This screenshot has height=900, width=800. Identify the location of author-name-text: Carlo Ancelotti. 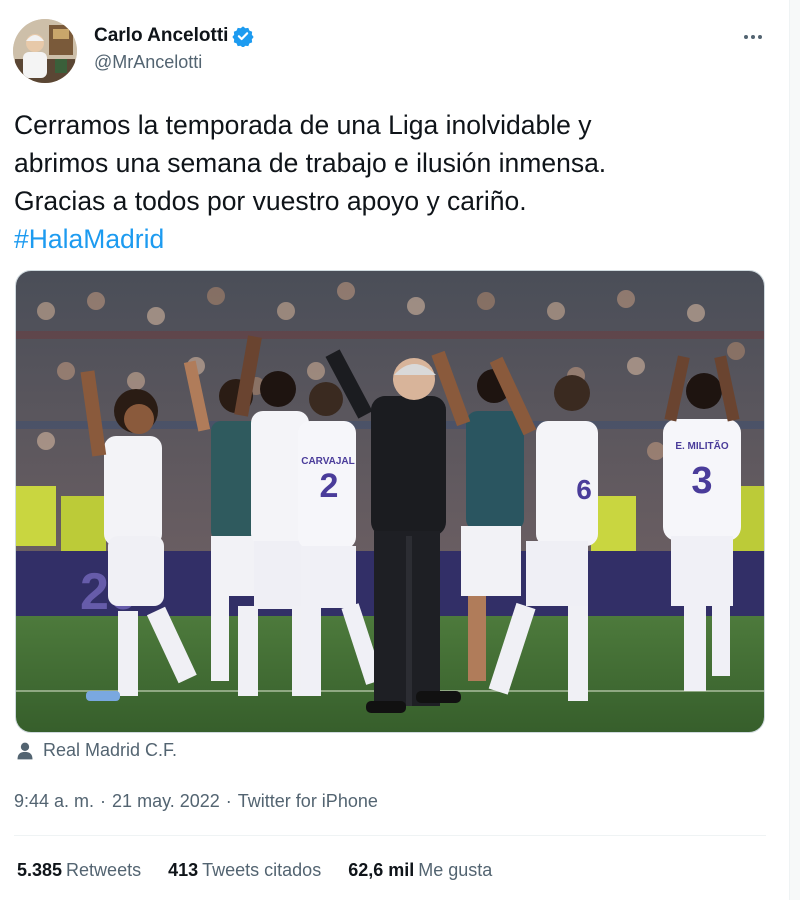
(161, 35).